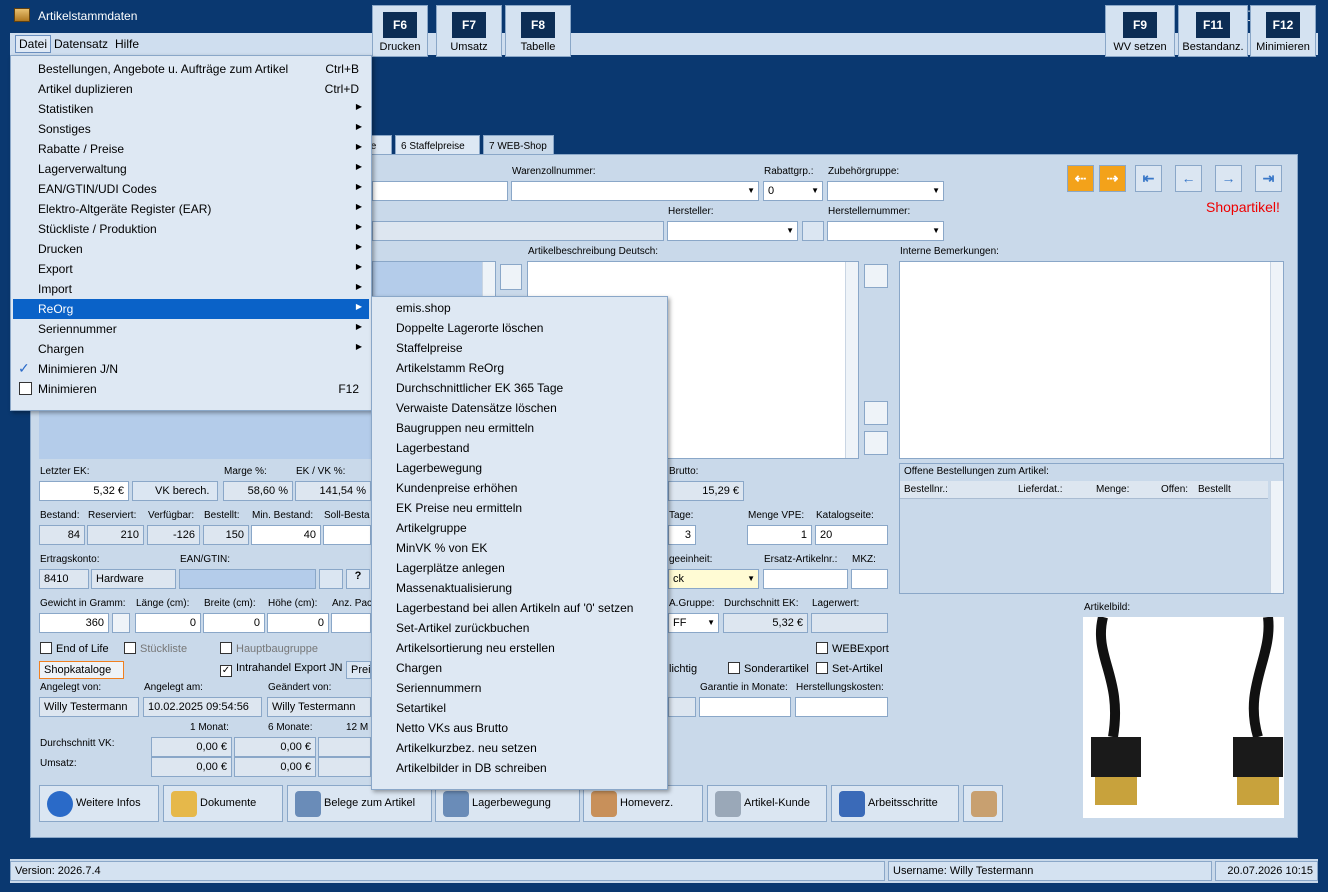 The image size is (1328, 892). What do you see at coordinates (191, 309) in the screenshot?
I see `datei-menu-item: ReOrg ▶` at bounding box center [191, 309].